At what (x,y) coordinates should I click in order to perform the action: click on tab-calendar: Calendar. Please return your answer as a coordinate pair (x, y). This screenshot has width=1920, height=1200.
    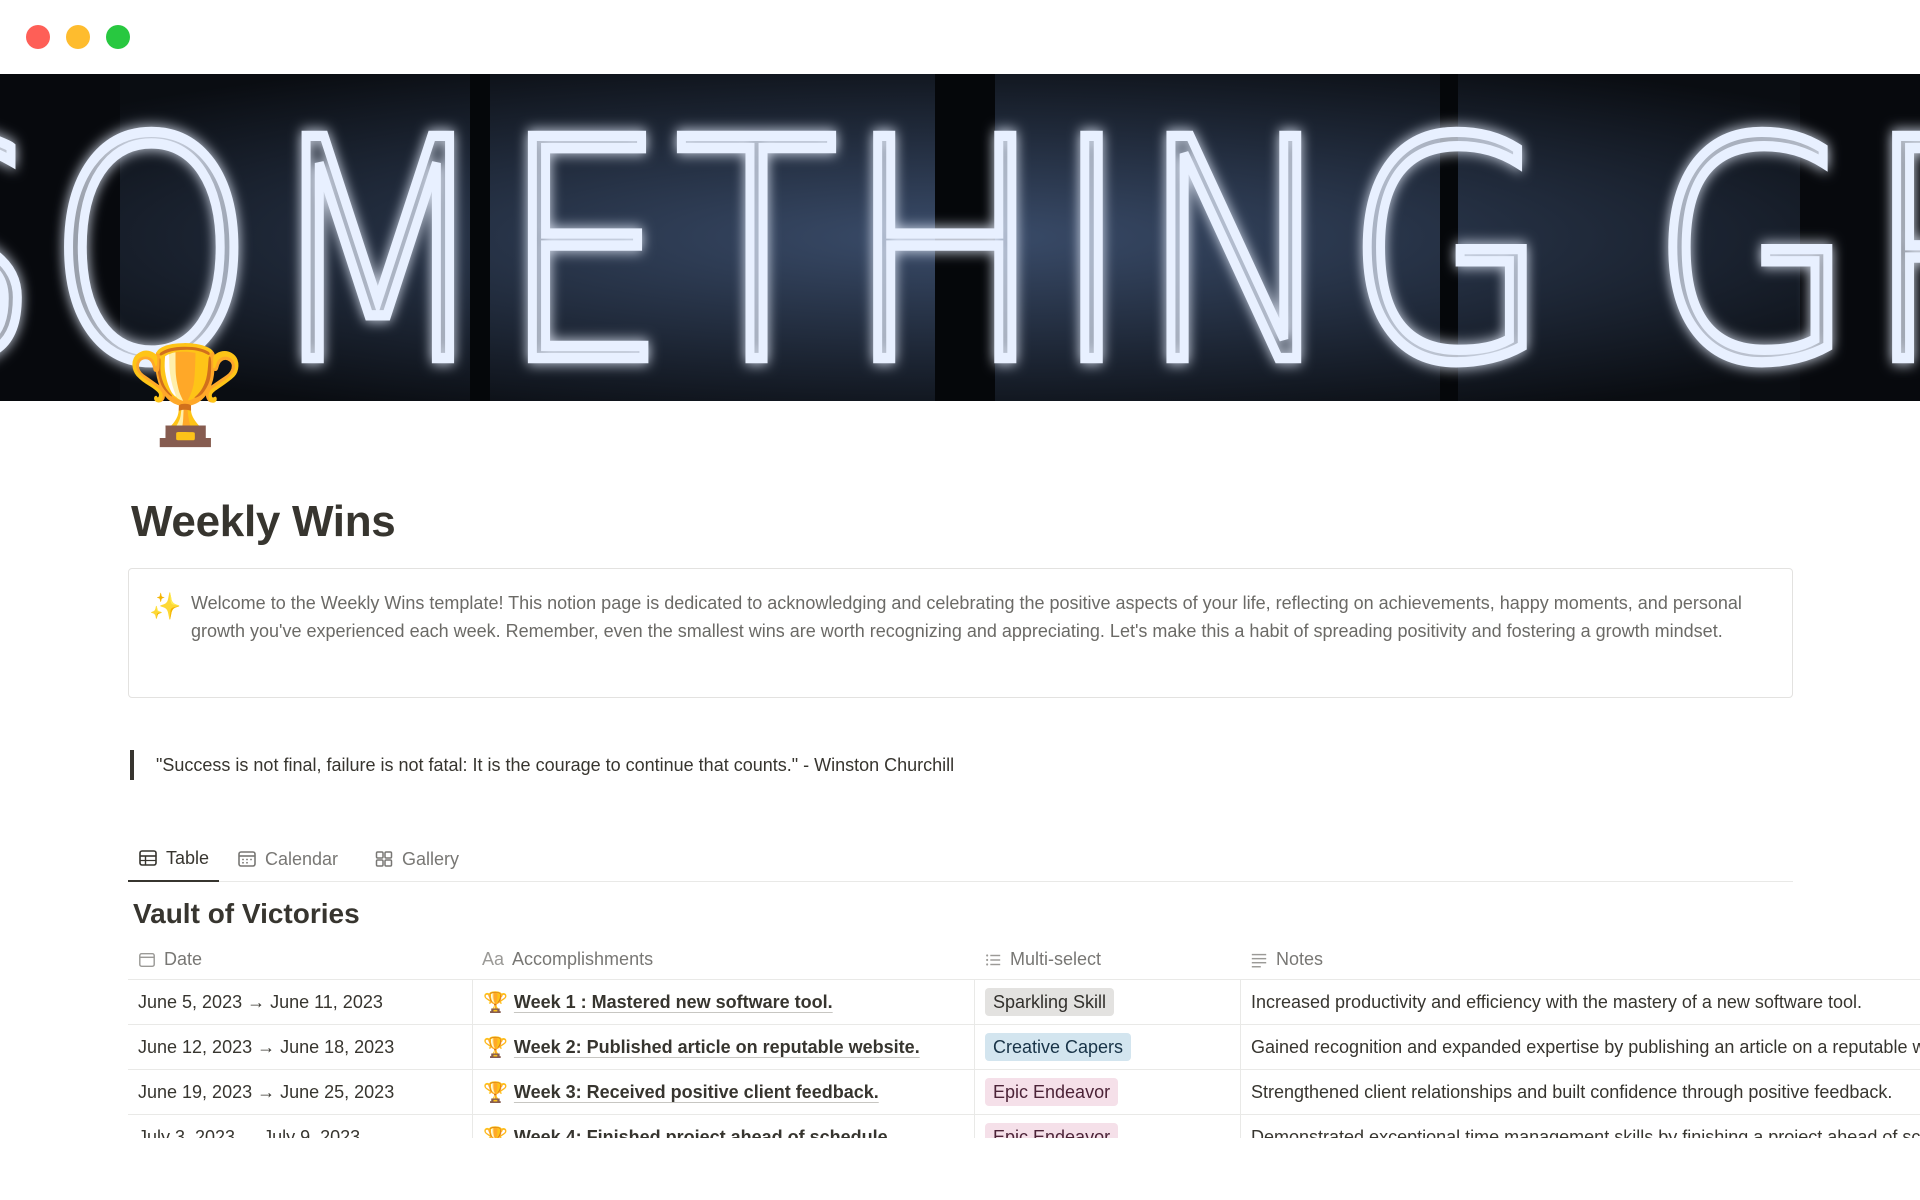
    Looking at the image, I should click on (287, 859).